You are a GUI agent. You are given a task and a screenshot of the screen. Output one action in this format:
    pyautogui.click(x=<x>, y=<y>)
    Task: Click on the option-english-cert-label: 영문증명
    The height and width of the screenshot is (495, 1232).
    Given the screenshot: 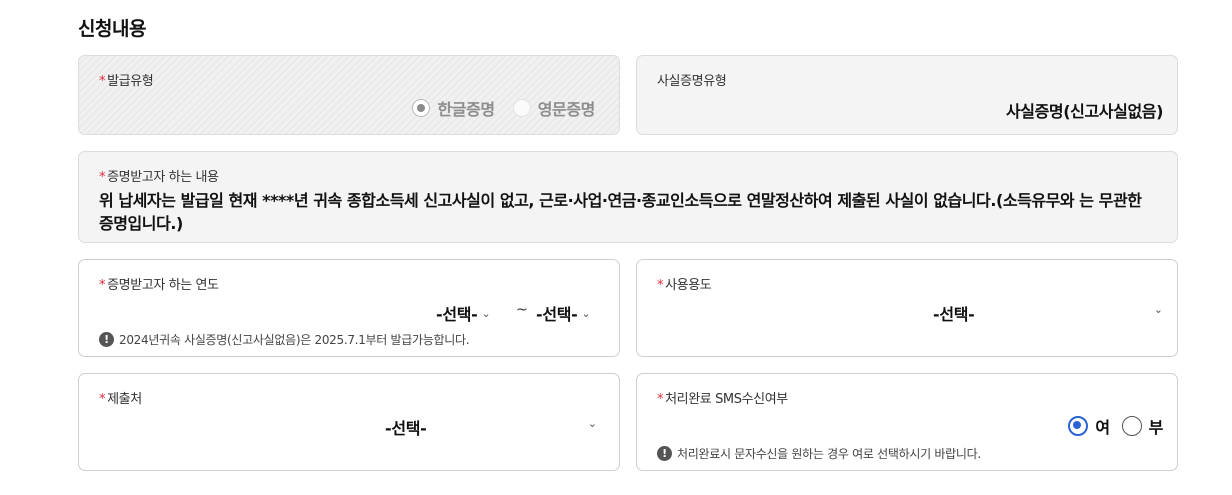 What is the action you would take?
    pyautogui.click(x=566, y=109)
    